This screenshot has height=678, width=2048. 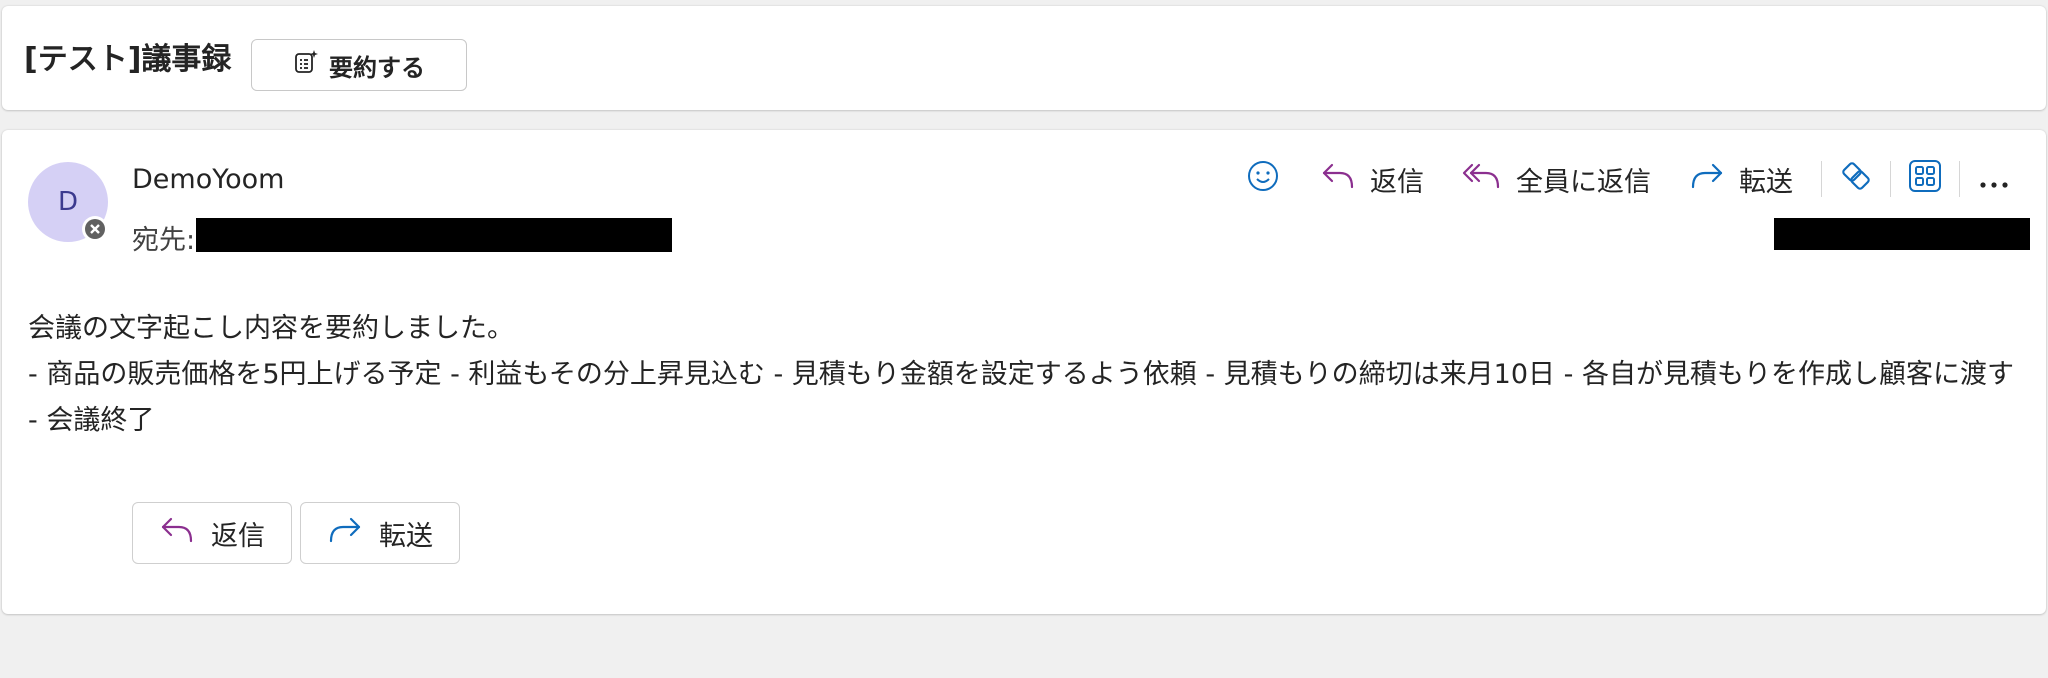 I want to click on sender-name: DemoYoom, so click(x=208, y=179).